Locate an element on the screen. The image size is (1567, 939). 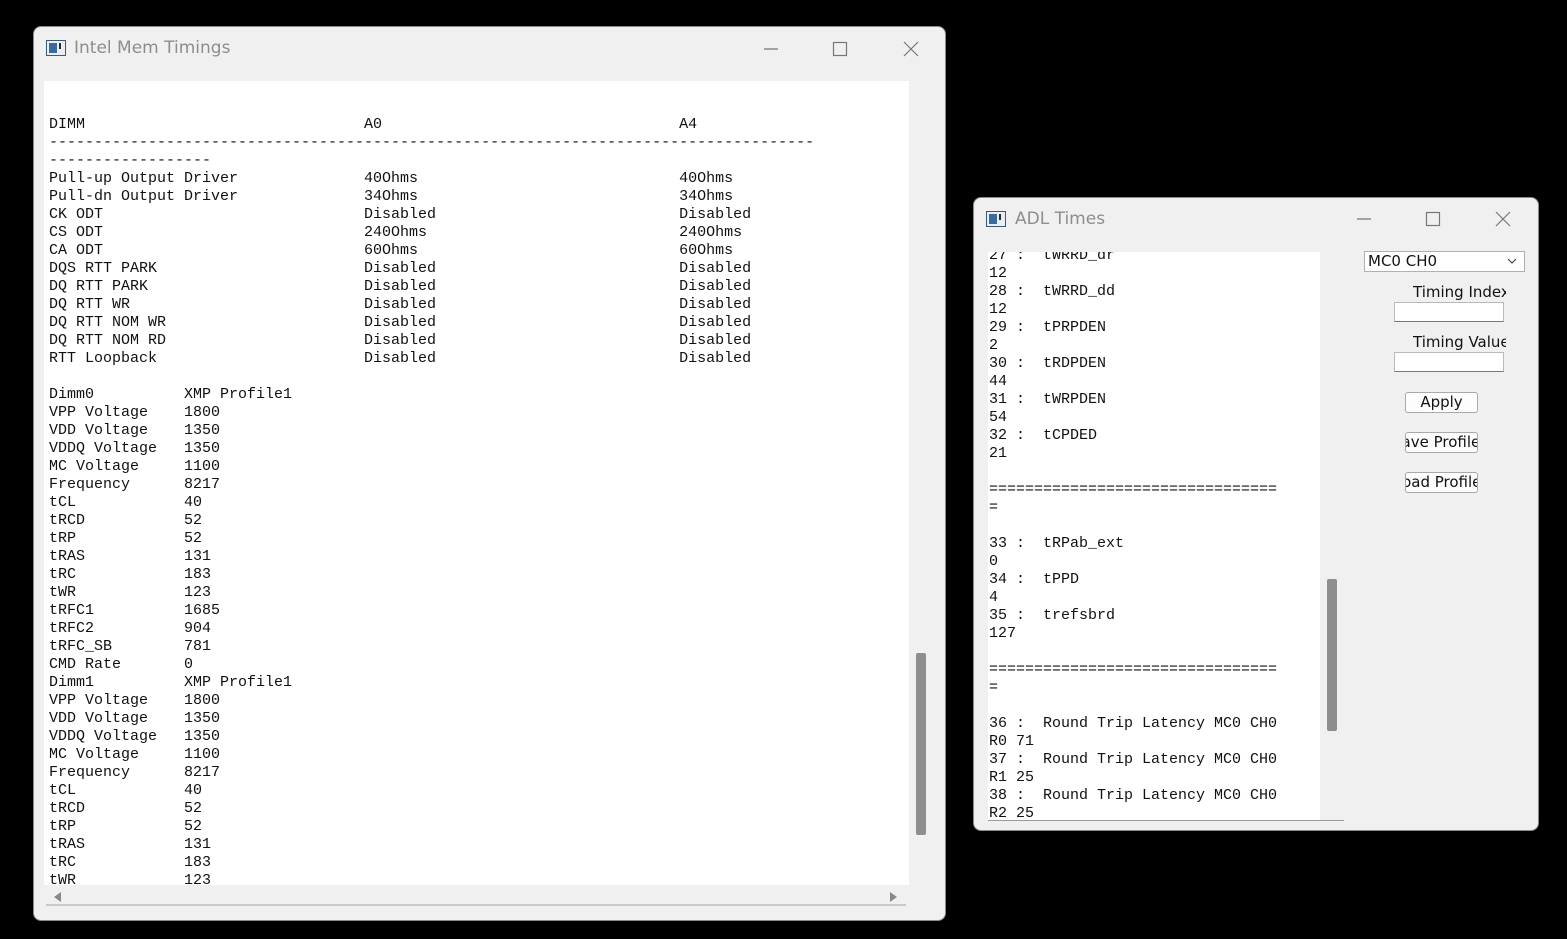
vertical-scrollbar-thumb is located at coordinates (921, 744).